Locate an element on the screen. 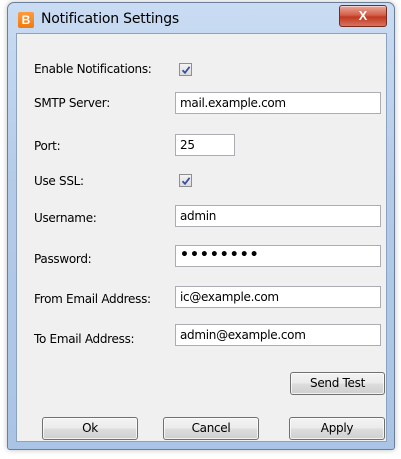 This screenshot has height=459, width=401. enable-notifications-checkbox is located at coordinates (185, 69).